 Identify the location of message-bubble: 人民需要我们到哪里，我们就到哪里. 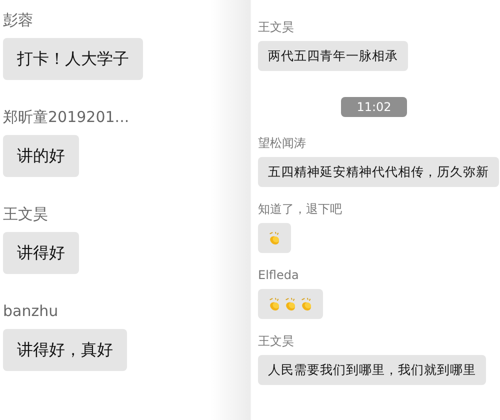
(372, 370).